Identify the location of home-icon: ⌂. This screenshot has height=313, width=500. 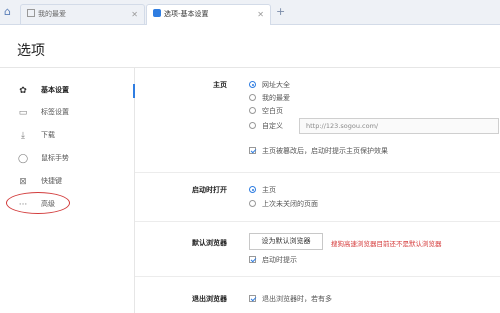
(10, 12).